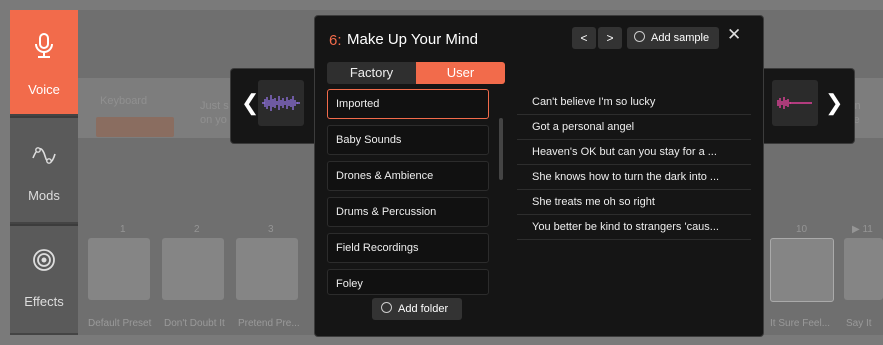  I want to click on folder-item: Foley, so click(408, 282).